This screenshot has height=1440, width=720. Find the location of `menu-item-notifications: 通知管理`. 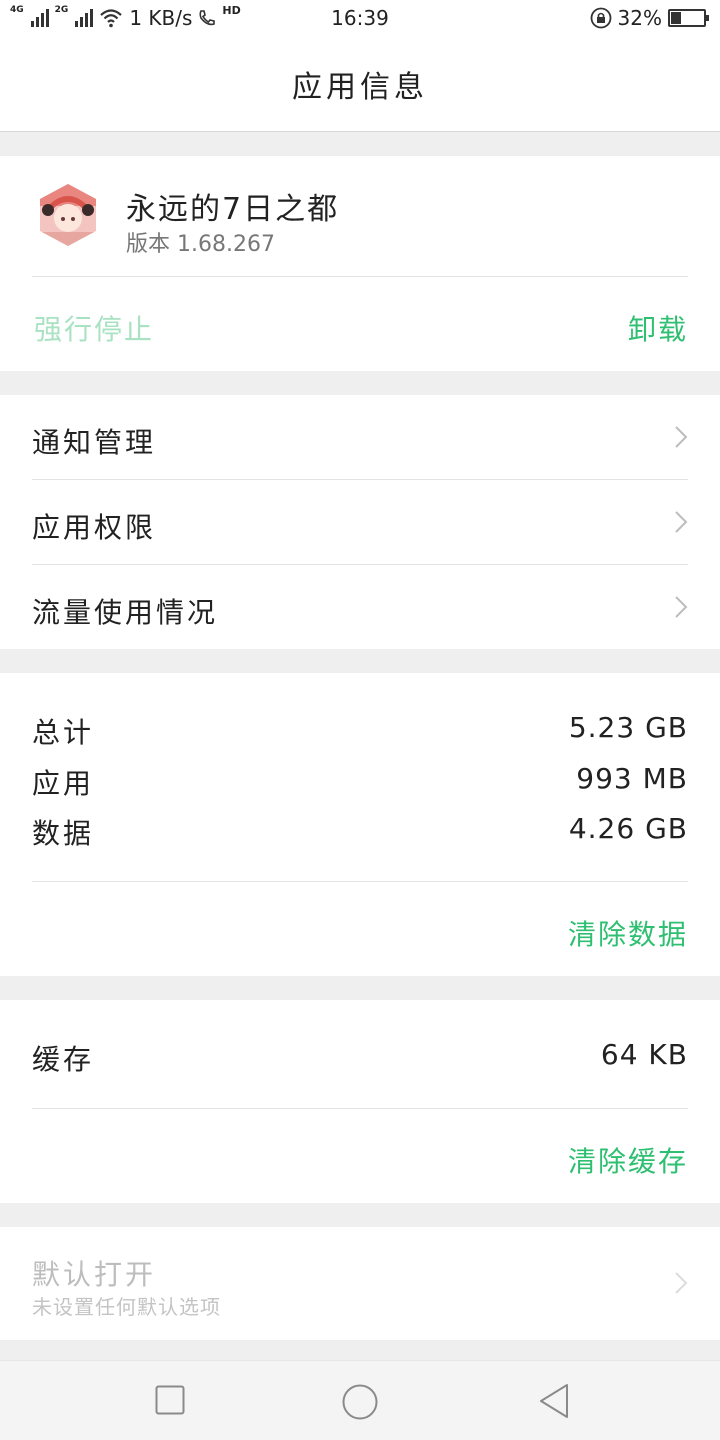

menu-item-notifications: 通知管理 is located at coordinates (360, 437).